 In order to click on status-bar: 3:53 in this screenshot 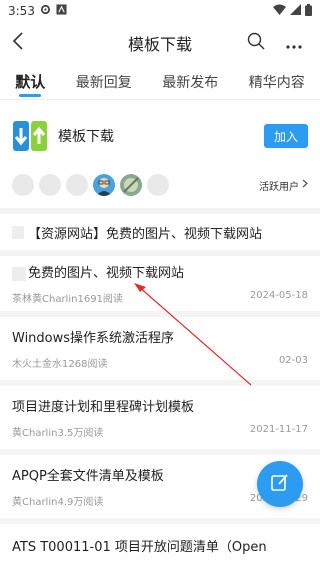, I will do `click(160, 11)`.